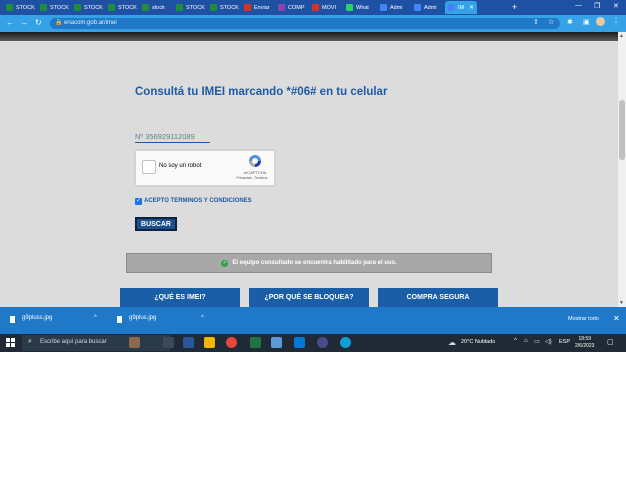 This screenshot has width=626, height=480. Describe the element at coordinates (255, 342) in the screenshot. I see `excel-icon` at that location.